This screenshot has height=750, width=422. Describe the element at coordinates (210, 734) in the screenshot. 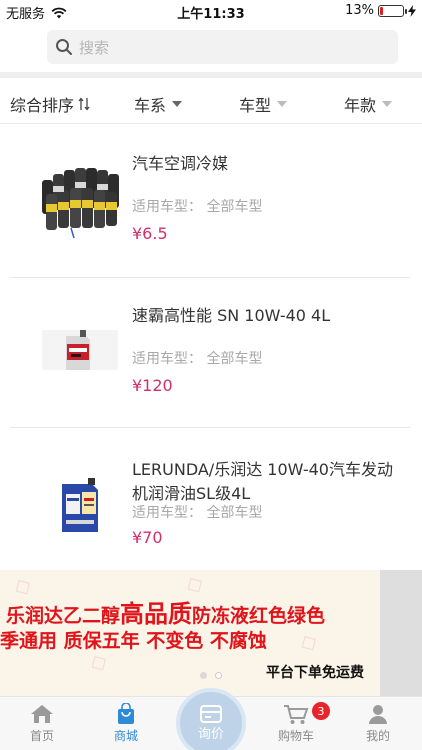

I see `inquiry-label: 询价` at that location.